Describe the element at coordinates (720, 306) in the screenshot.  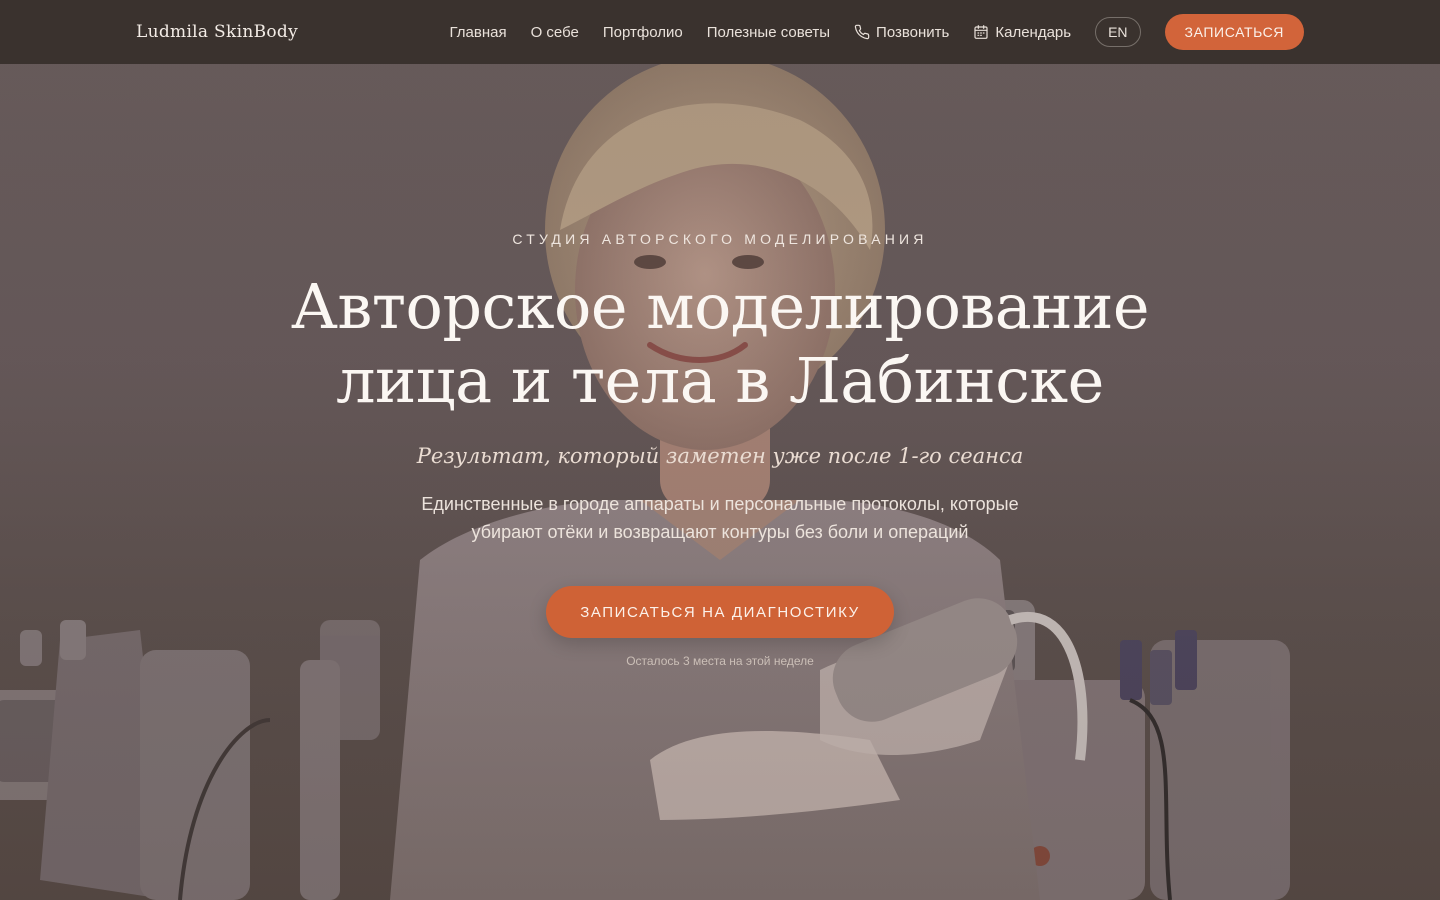
I see `hero-headline-line-1: Авторское моделирование` at that location.